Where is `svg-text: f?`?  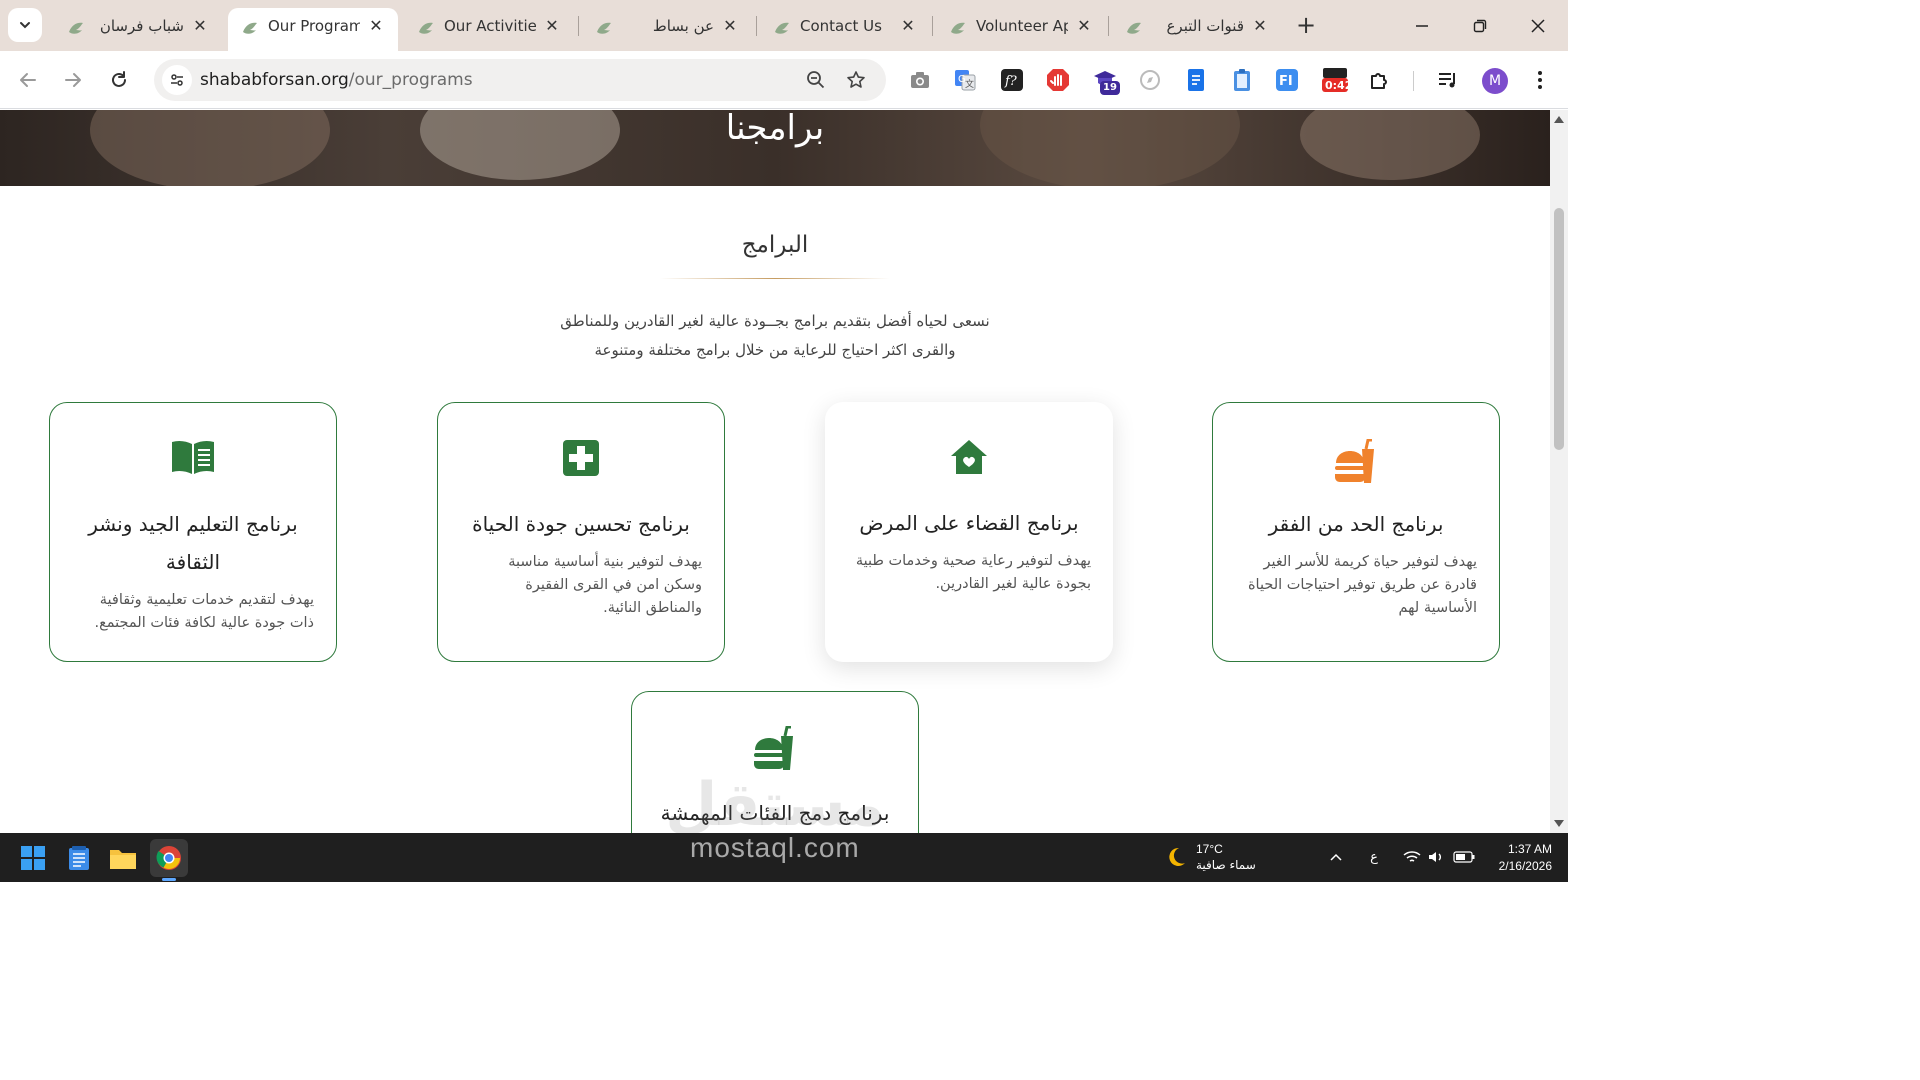
svg-text: f? is located at coordinates (1011, 81).